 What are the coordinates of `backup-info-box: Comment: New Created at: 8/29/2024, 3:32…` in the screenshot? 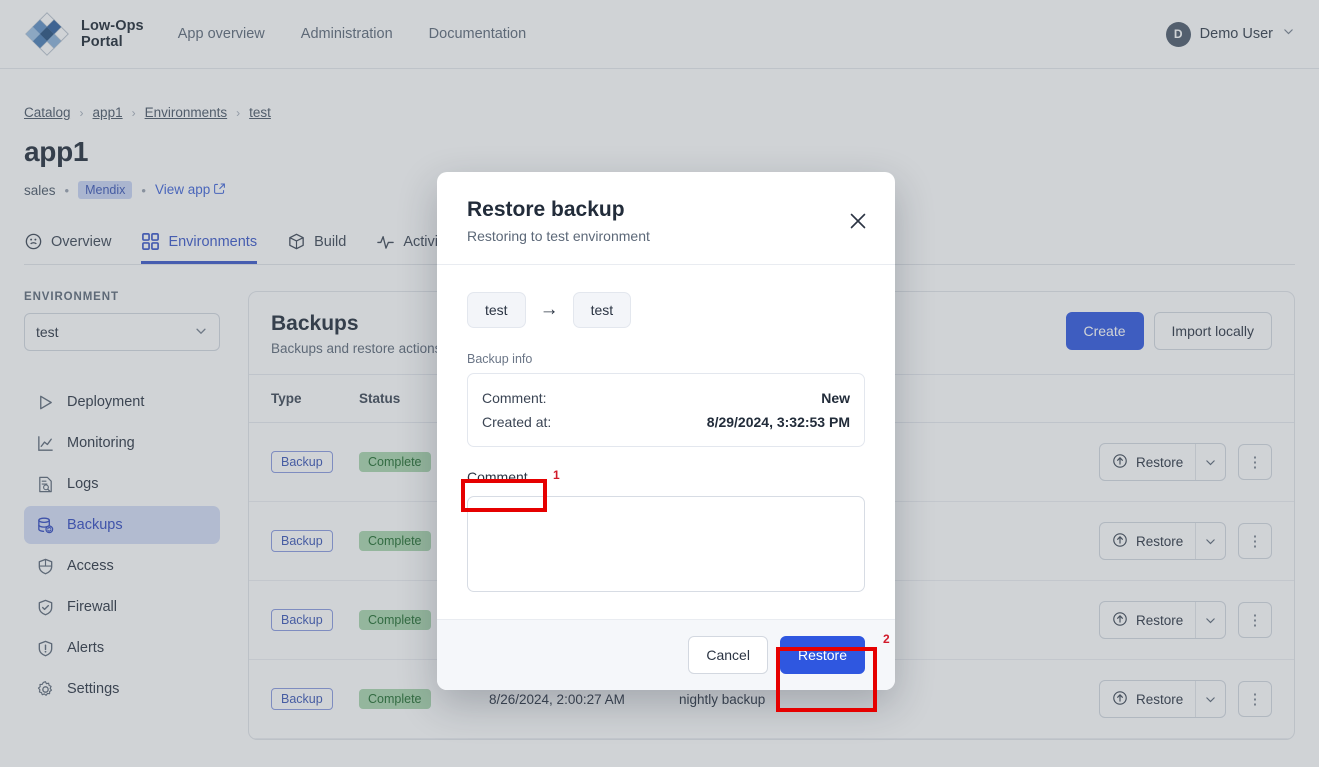 It's located at (666, 410).